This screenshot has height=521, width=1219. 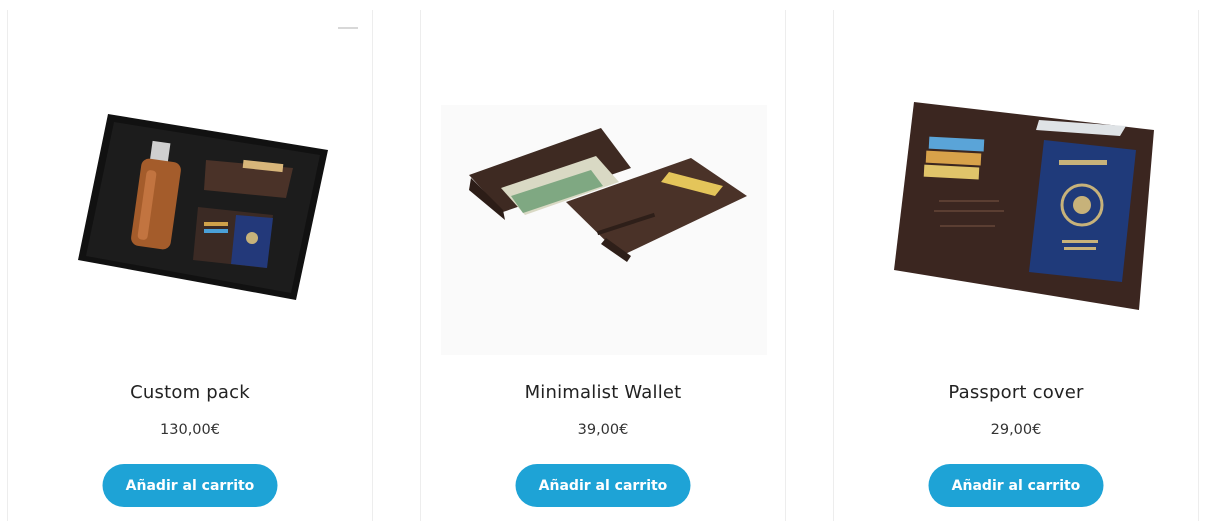 I want to click on product-price: 29,00€, so click(x=1016, y=430).